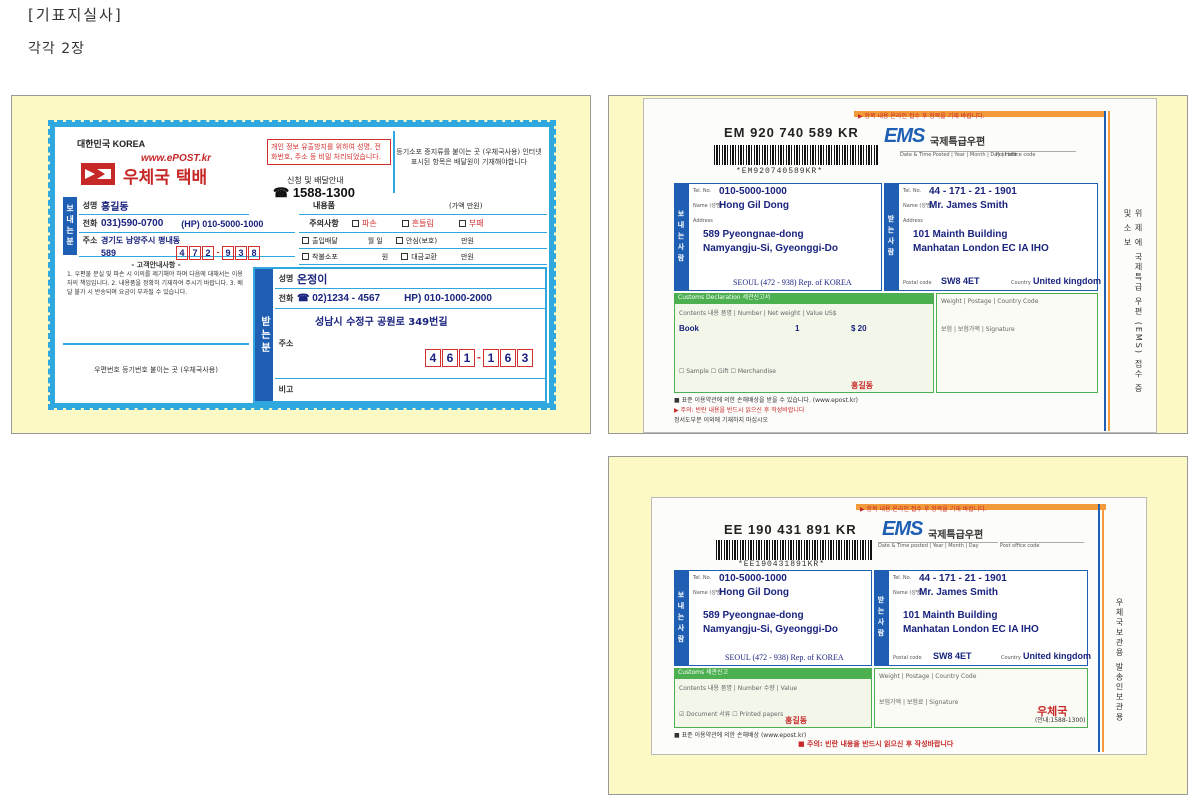  Describe the element at coordinates (881, 618) in the screenshot. I see `ems2-to-band: 받는사람` at that location.